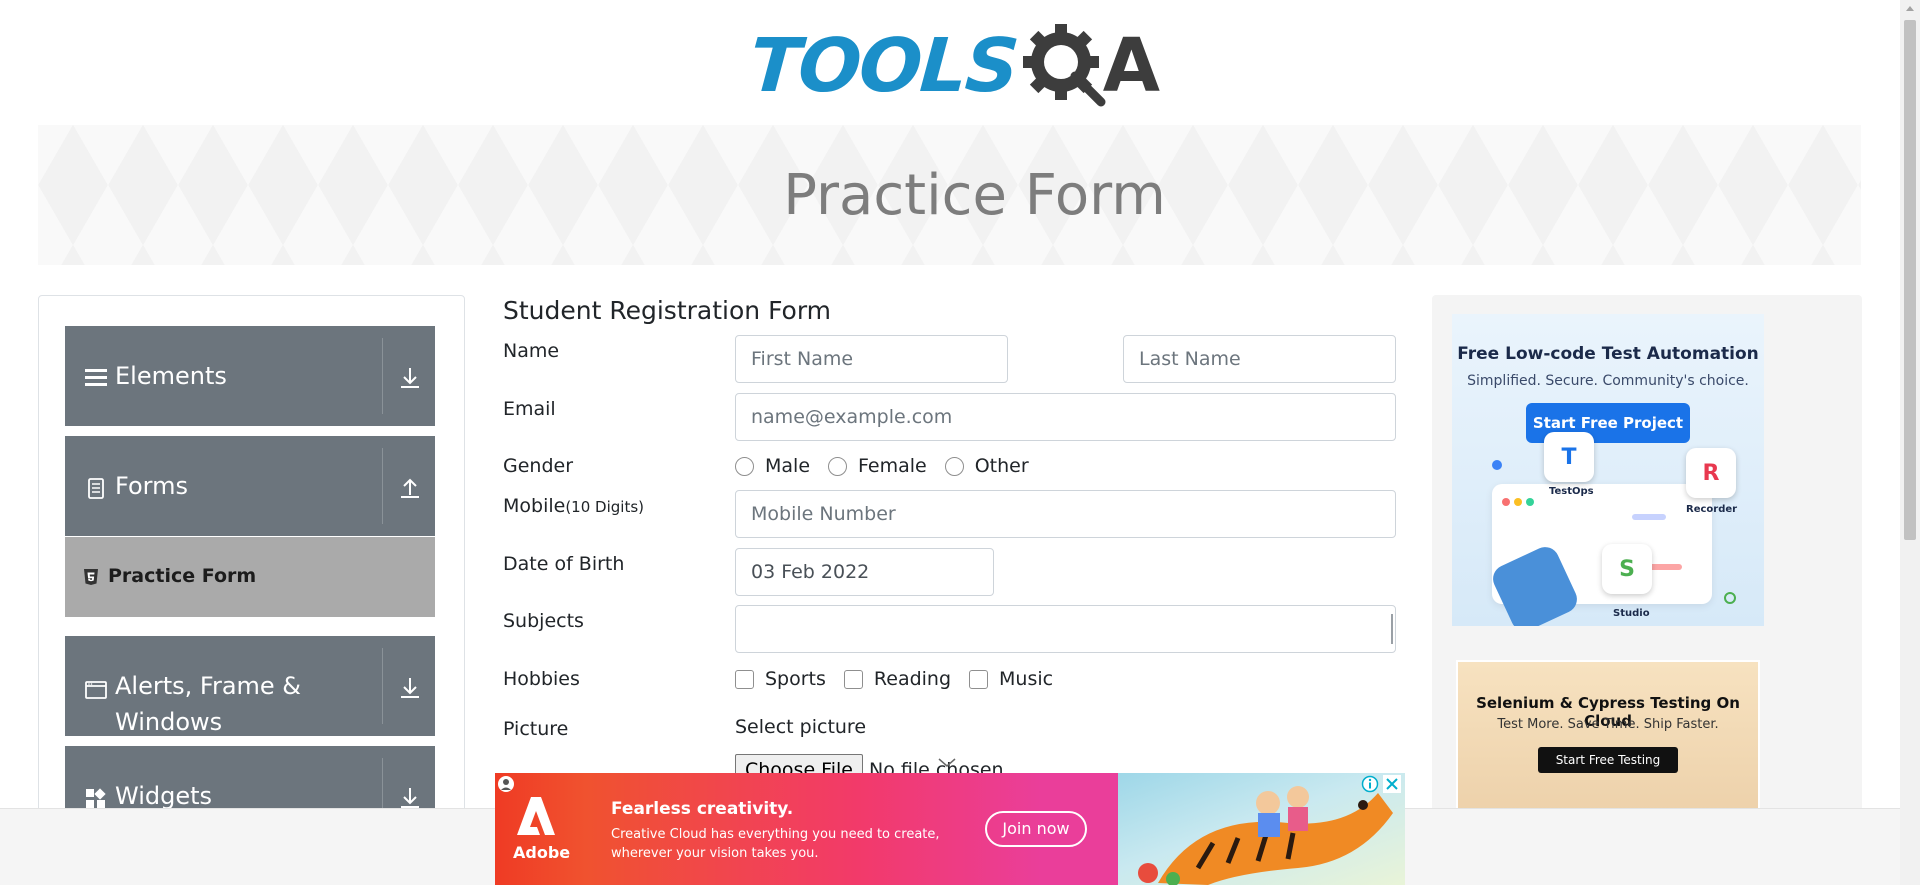  What do you see at coordinates (788, 466) in the screenshot?
I see `gender-option-label: Male` at bounding box center [788, 466].